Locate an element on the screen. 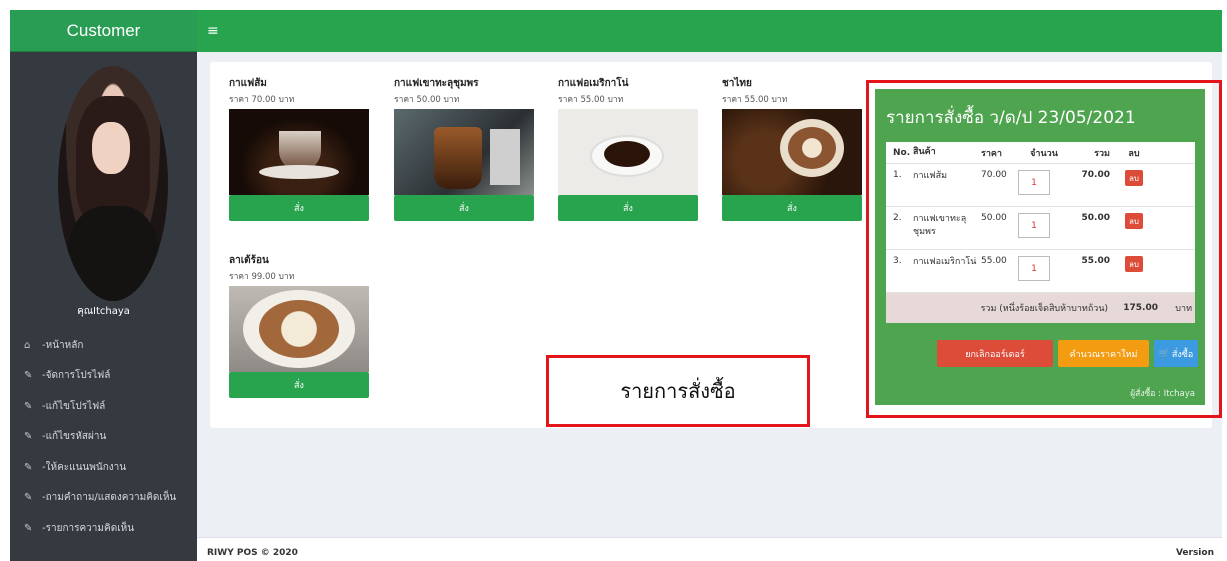 This screenshot has width=1227, height=561. table-row: 3. กาแฟอเมริกาโน่ 55.00 1 55.00 ลบ is located at coordinates (1040, 271).